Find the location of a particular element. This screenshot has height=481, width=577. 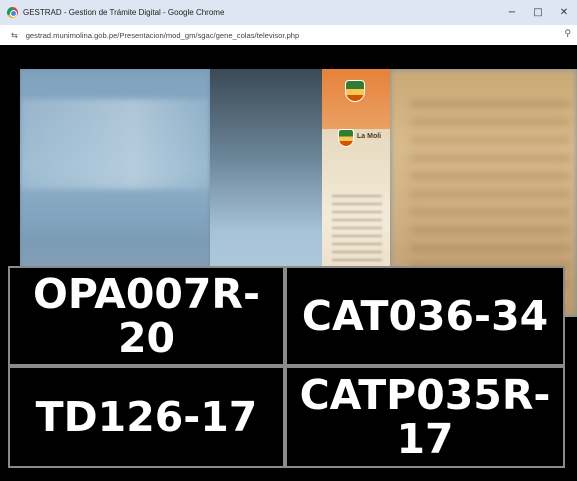

ticket-cell: OPA007R-20 is located at coordinates (146, 316).